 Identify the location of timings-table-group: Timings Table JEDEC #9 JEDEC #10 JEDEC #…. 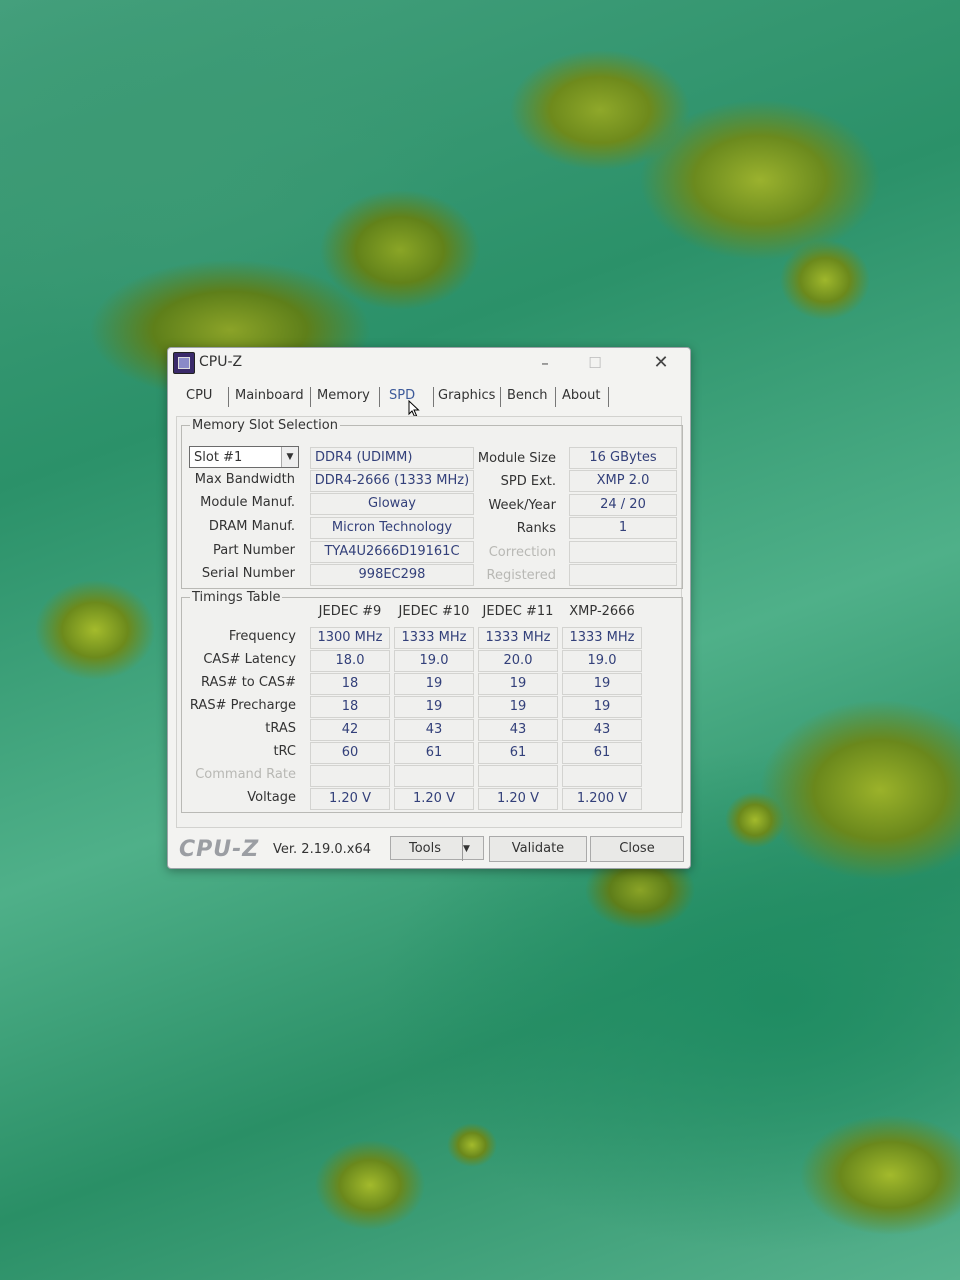
(432, 701).